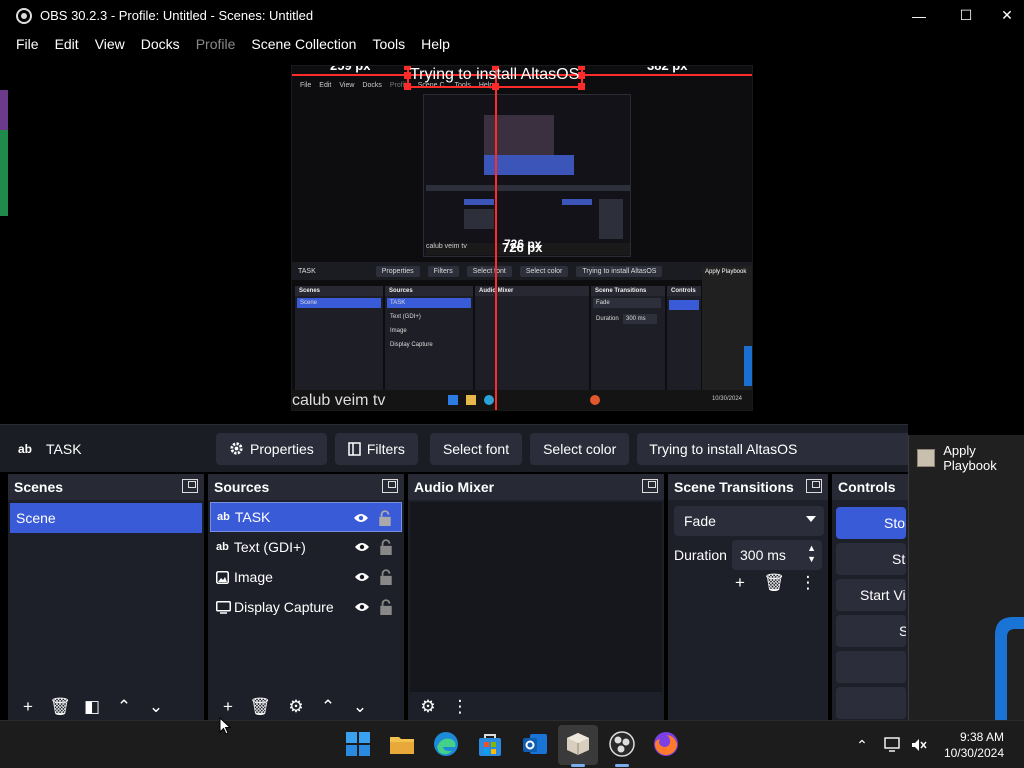 This screenshot has height=768, width=1024. Describe the element at coordinates (966, 15) in the screenshot. I see `maximize-button: ☐` at that location.